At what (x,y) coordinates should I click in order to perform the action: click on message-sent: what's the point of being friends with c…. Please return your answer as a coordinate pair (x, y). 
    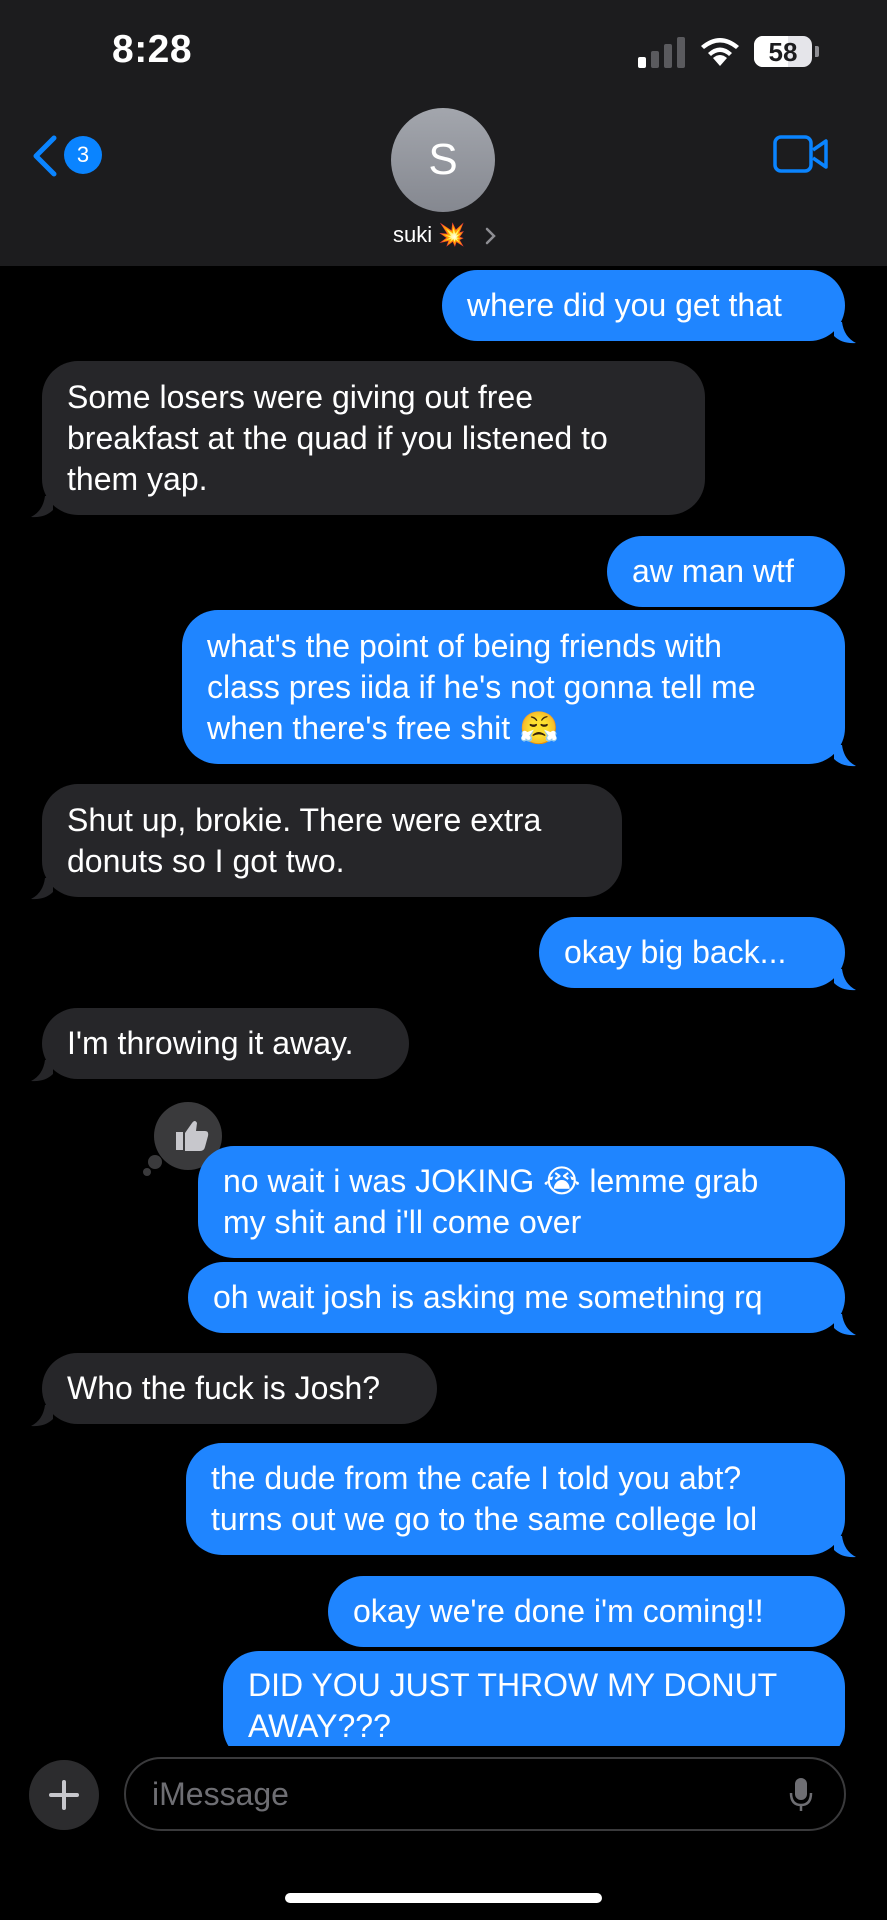
    Looking at the image, I should click on (513, 687).